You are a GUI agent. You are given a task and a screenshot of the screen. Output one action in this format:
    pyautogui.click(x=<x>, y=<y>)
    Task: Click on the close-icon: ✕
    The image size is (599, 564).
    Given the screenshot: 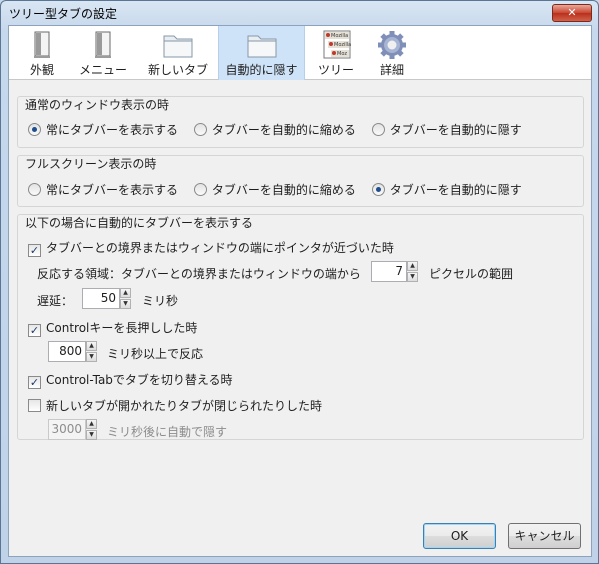 What is the action you would take?
    pyautogui.click(x=572, y=12)
    